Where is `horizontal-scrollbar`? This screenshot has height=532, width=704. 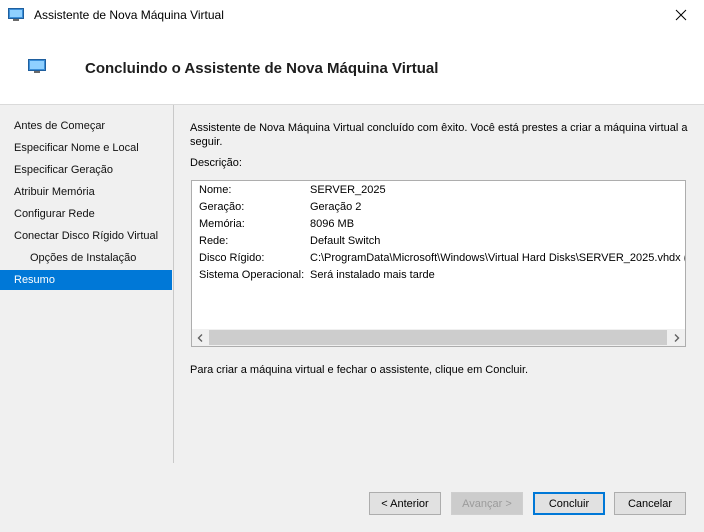
horizontal-scrollbar is located at coordinates (438, 337).